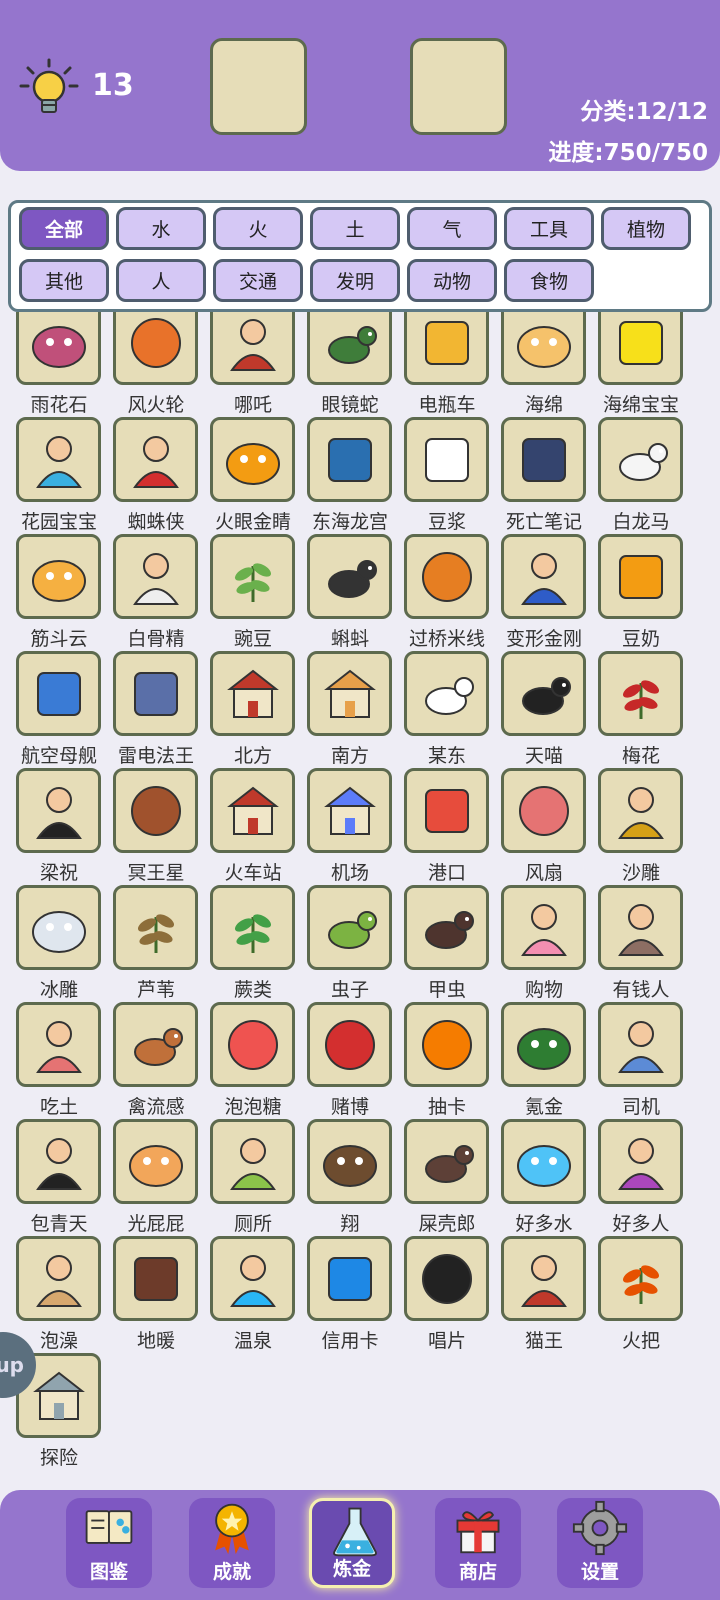 The width and height of the screenshot is (720, 1600). Describe the element at coordinates (109, 1543) in the screenshot. I see `nav-book: 图鉴` at that location.